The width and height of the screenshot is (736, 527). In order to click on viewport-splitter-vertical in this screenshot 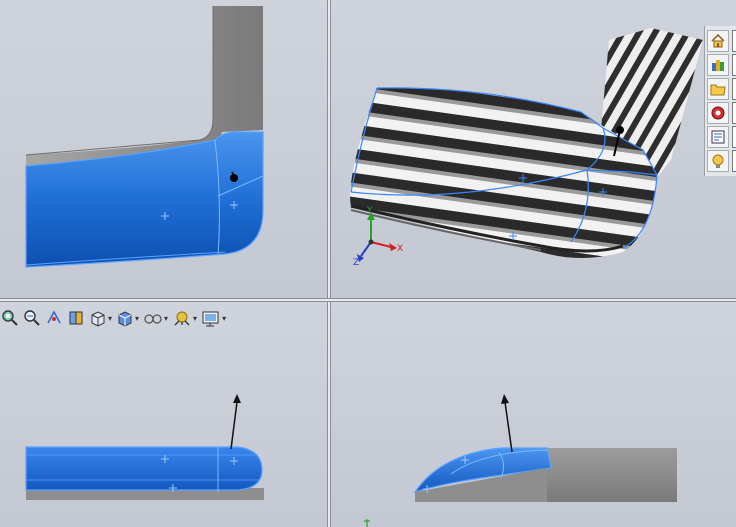, I will do `click(329, 263)`.